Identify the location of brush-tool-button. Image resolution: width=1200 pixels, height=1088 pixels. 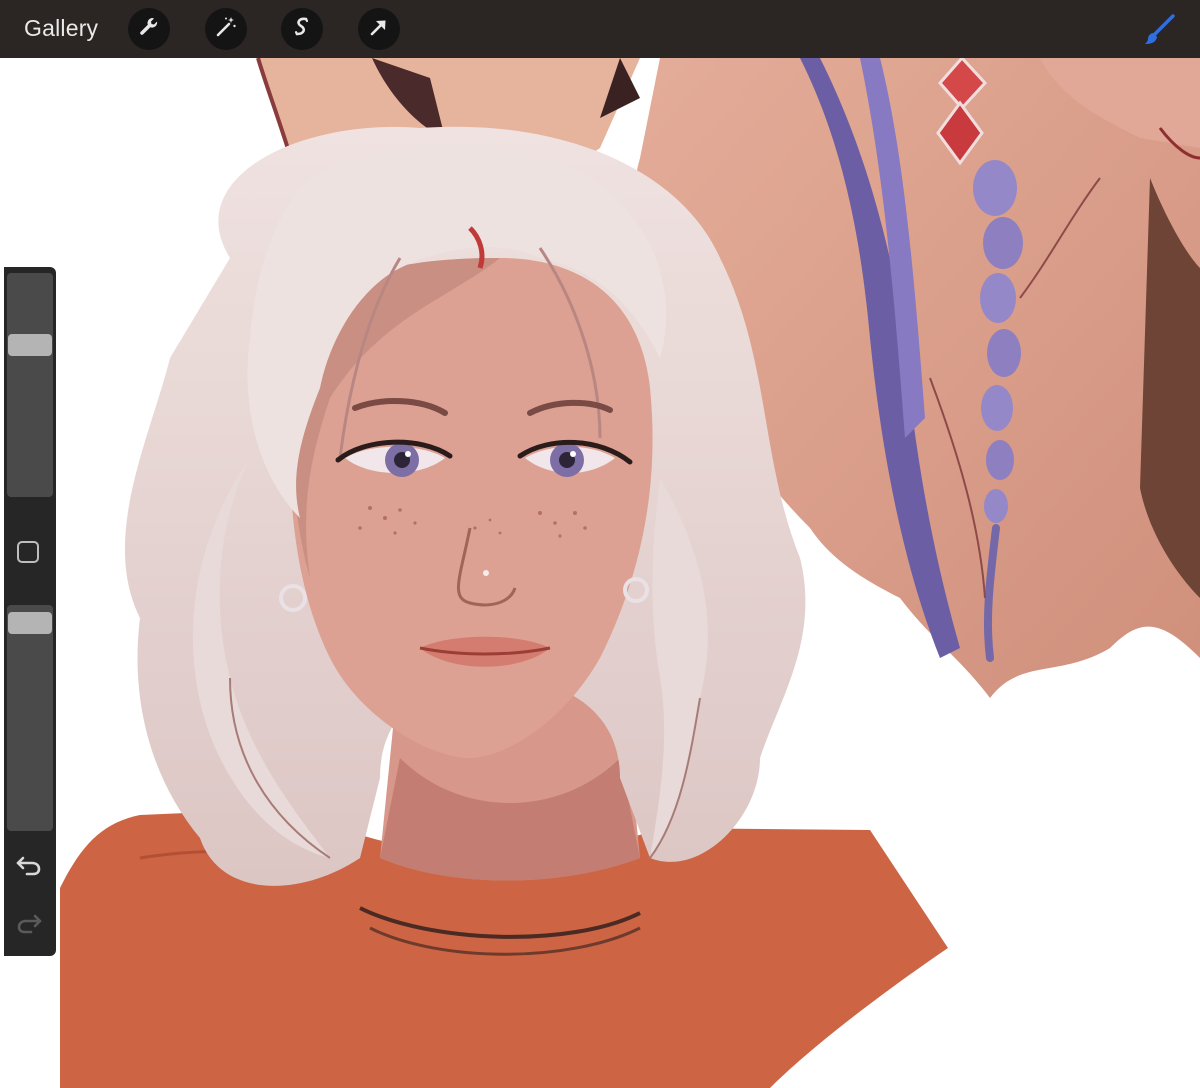
(1159, 30).